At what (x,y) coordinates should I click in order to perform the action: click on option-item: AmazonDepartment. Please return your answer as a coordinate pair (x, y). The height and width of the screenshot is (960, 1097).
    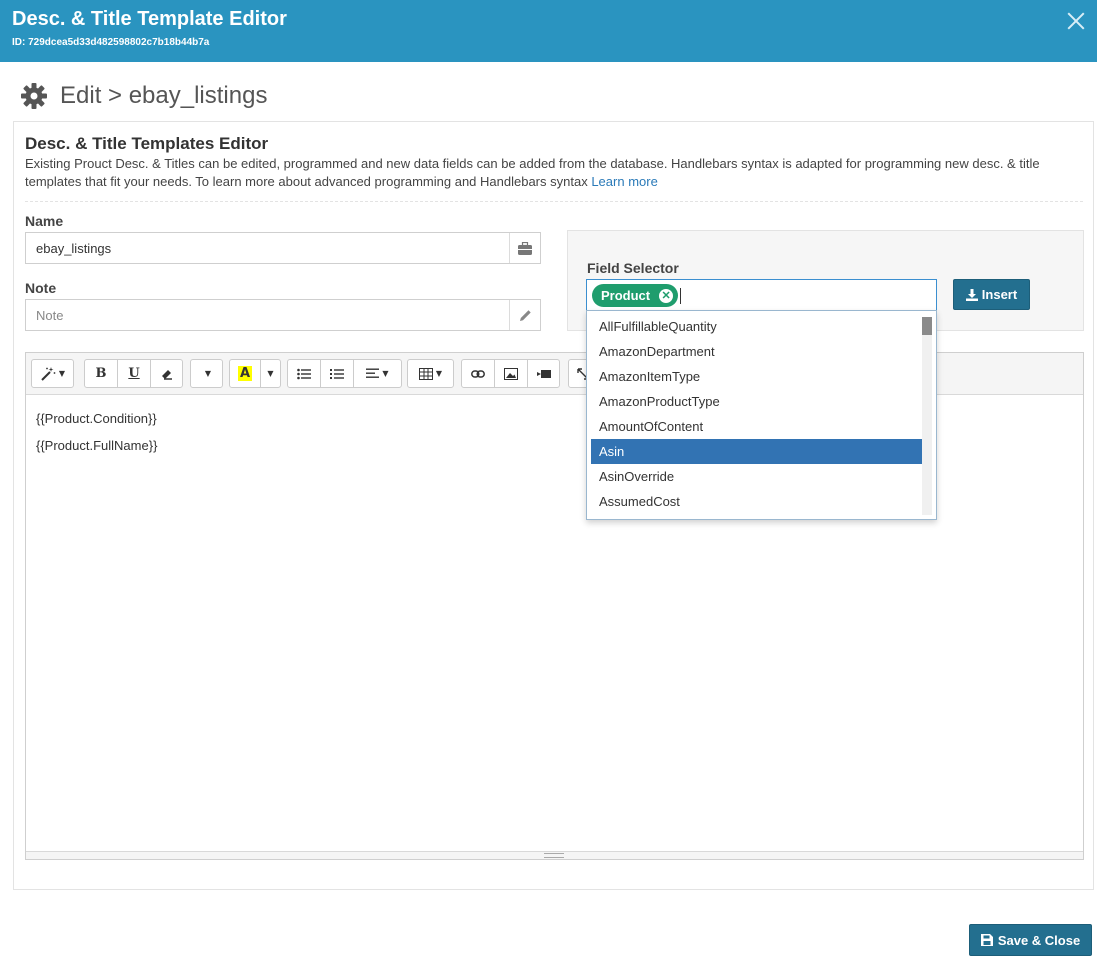
    Looking at the image, I should click on (756, 351).